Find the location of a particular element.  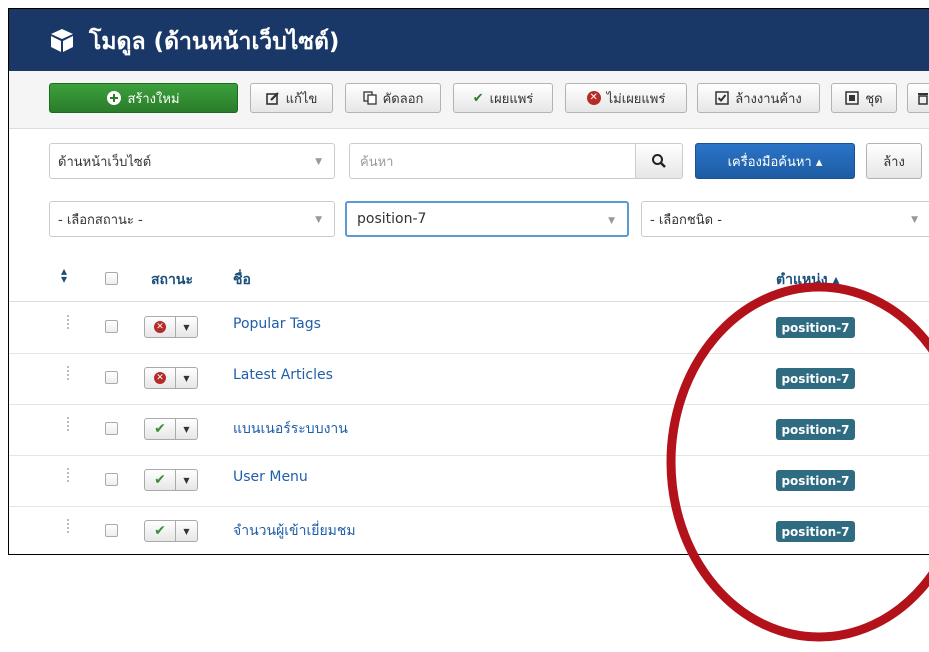

state-select: - เลือกสถานะ - ▼ is located at coordinates (192, 219).